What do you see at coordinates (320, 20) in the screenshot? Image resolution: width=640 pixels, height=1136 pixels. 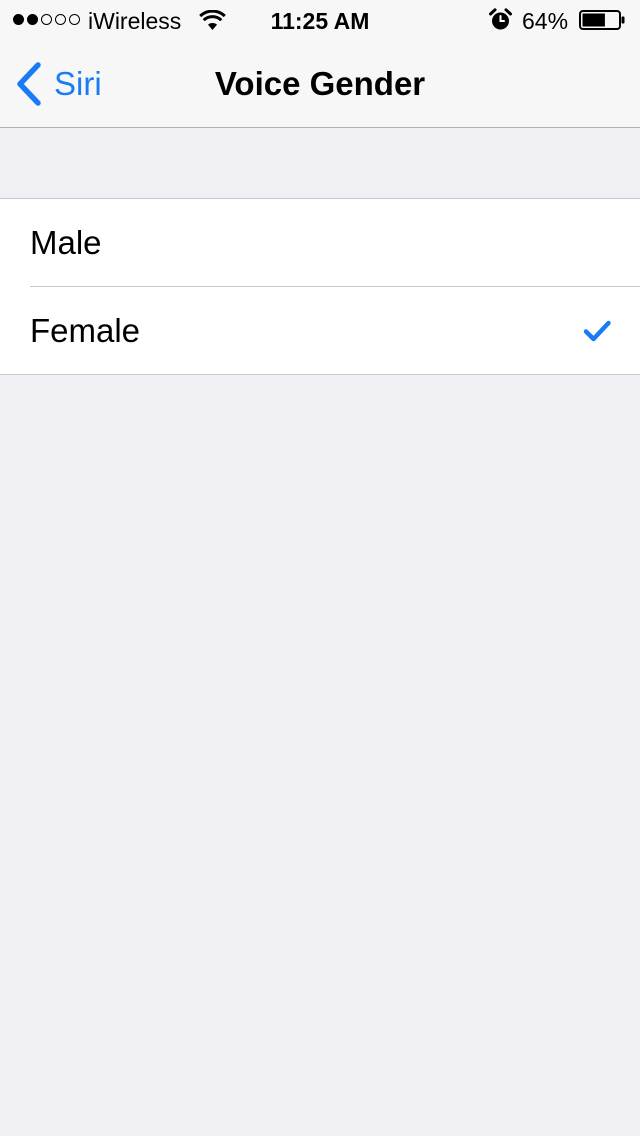 I see `status-bar: iWireless 11:25 AM 64%` at bounding box center [320, 20].